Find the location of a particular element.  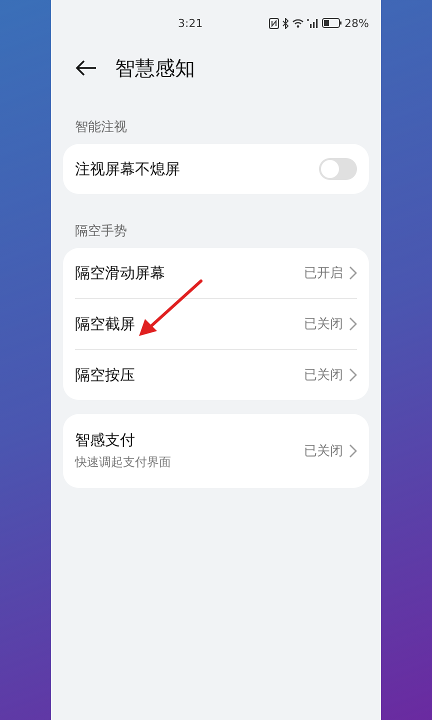

signal-icon is located at coordinates (312, 23).